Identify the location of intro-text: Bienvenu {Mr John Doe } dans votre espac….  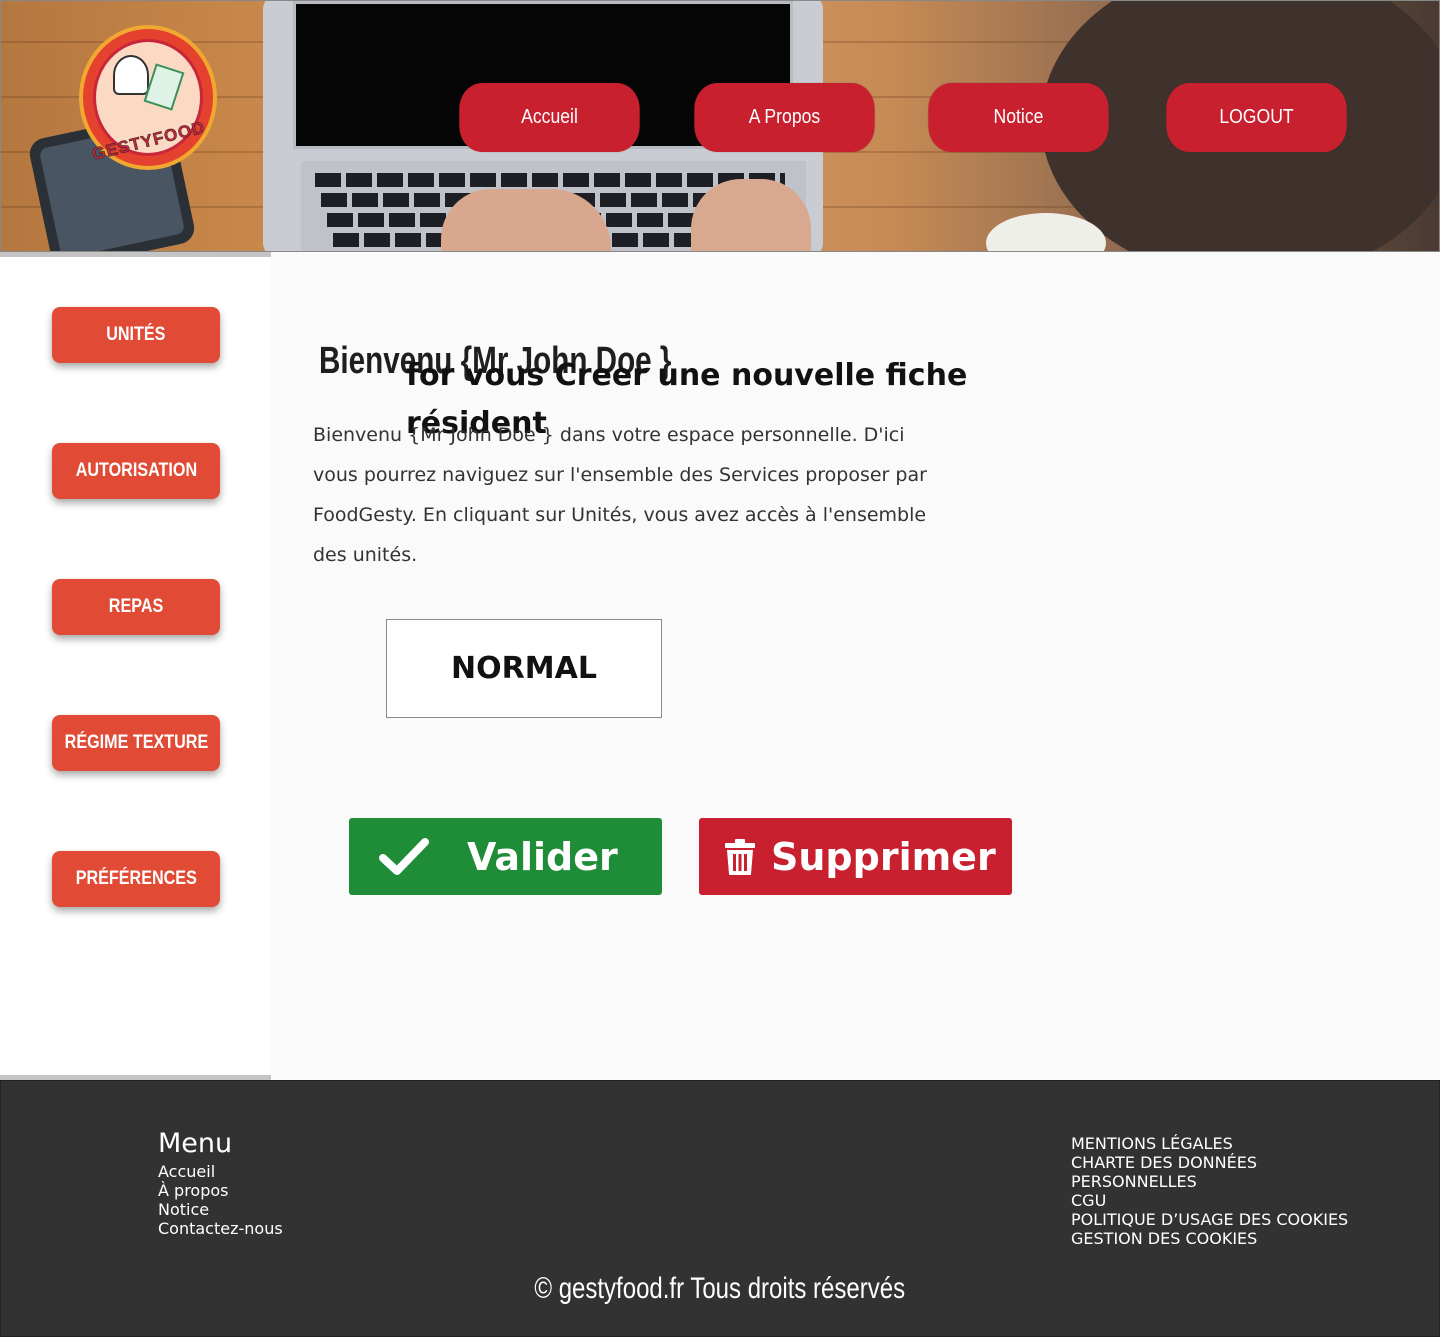
(620, 495).